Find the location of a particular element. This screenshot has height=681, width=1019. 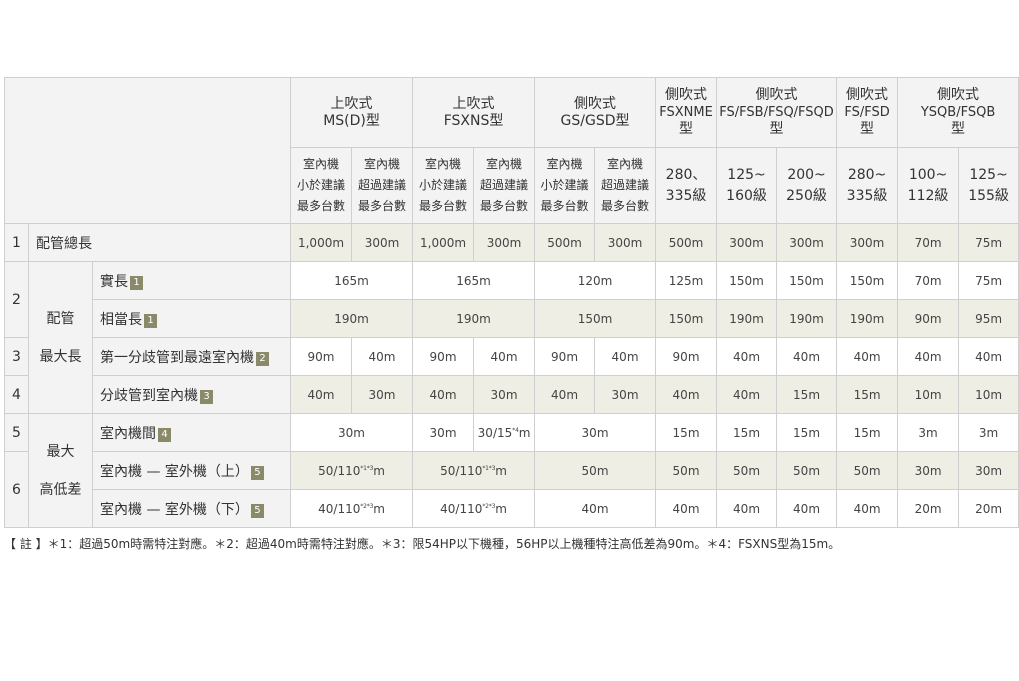

row-label: 相當長 1 is located at coordinates (191, 318).